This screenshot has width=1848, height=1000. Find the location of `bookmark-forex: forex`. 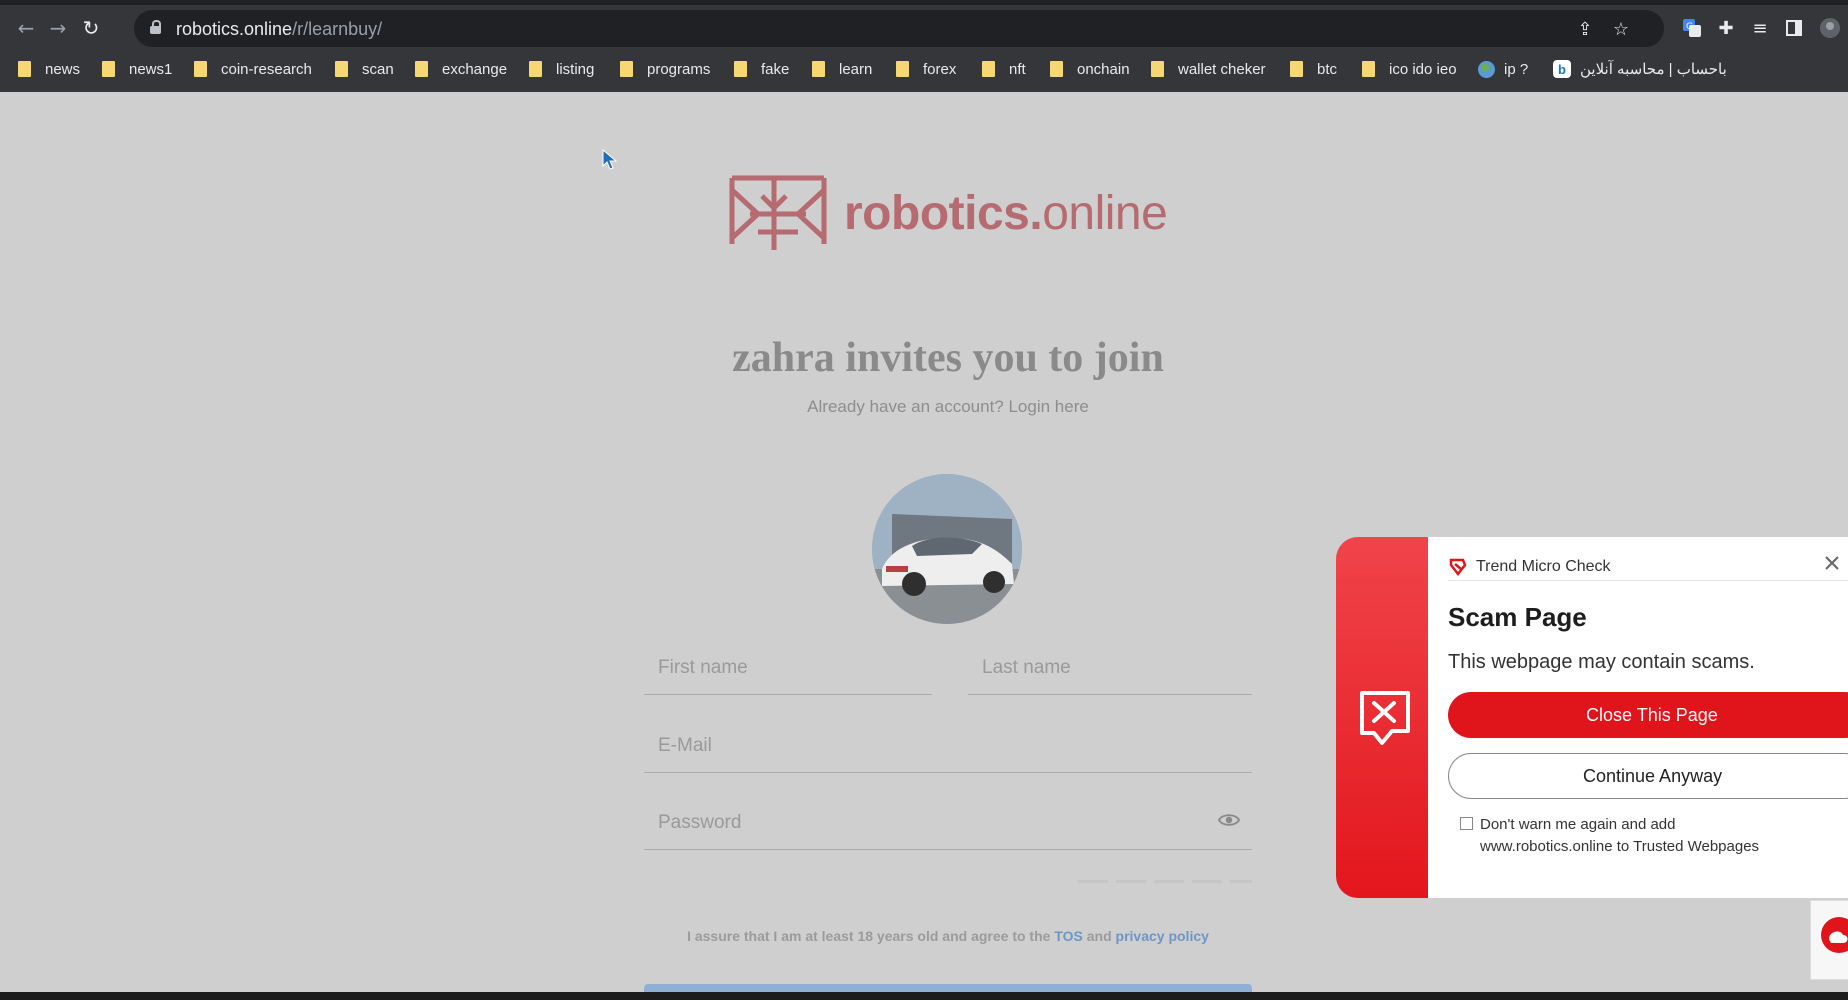

bookmark-forex: forex is located at coordinates (926, 69).